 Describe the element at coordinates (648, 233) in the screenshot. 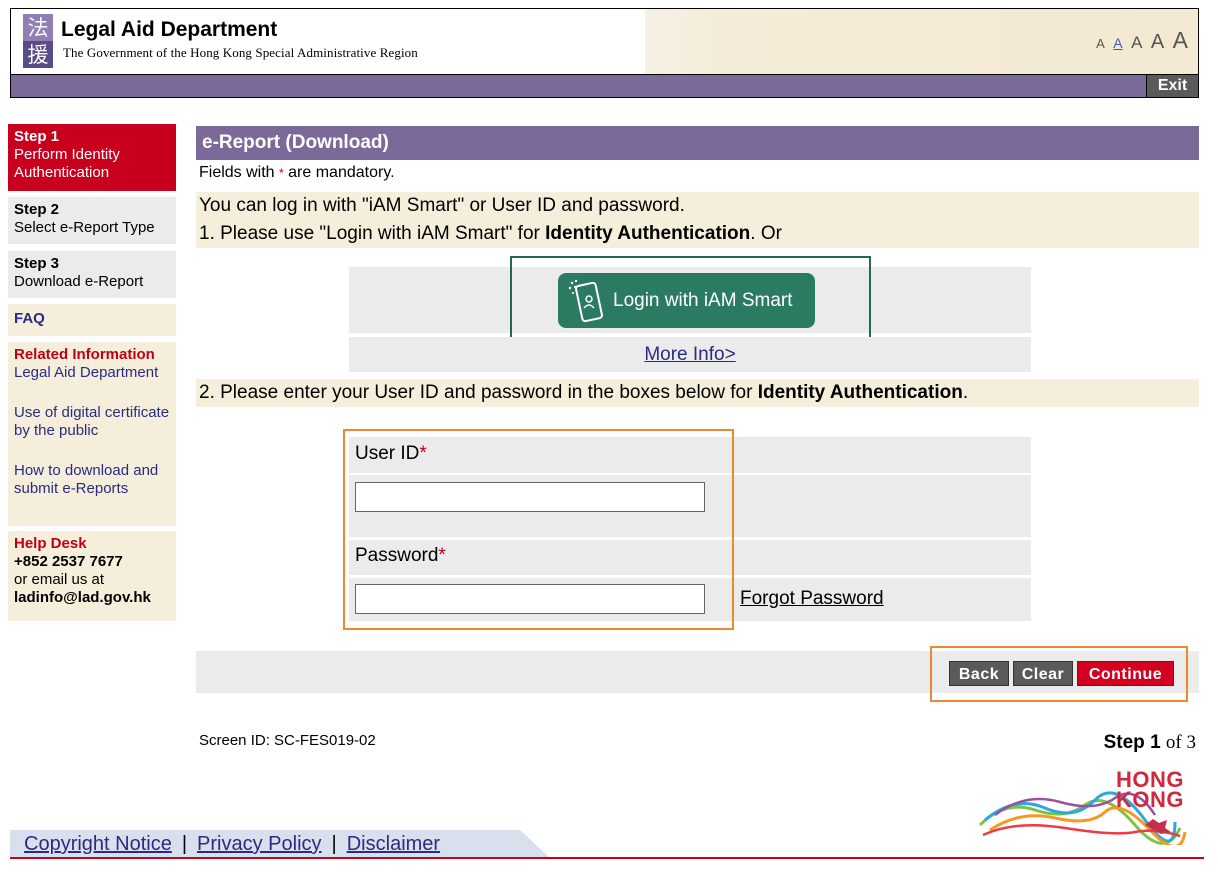

I see `intro-line-2-bold: Identity Authentication` at that location.